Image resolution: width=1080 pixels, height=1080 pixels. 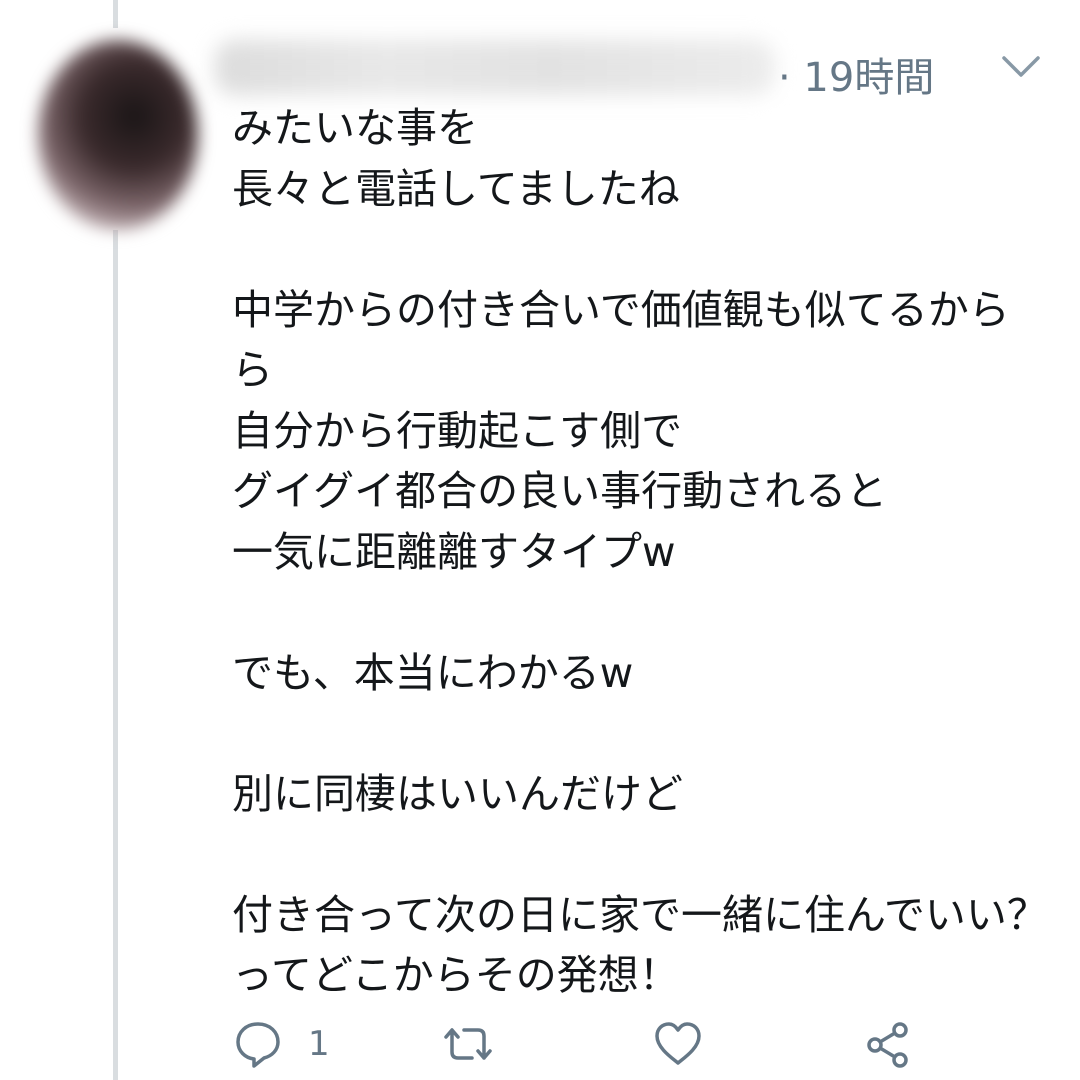 I want to click on reply-count: 1, so click(x=319, y=1044).